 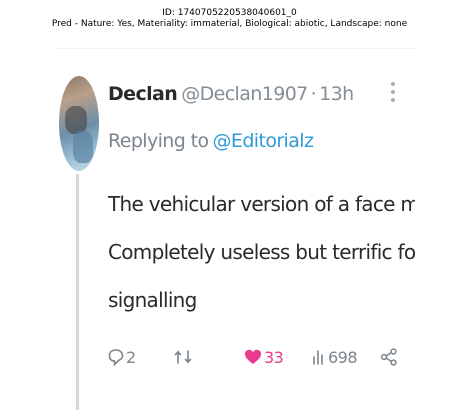 I want to click on more-icon, so click(x=393, y=93).